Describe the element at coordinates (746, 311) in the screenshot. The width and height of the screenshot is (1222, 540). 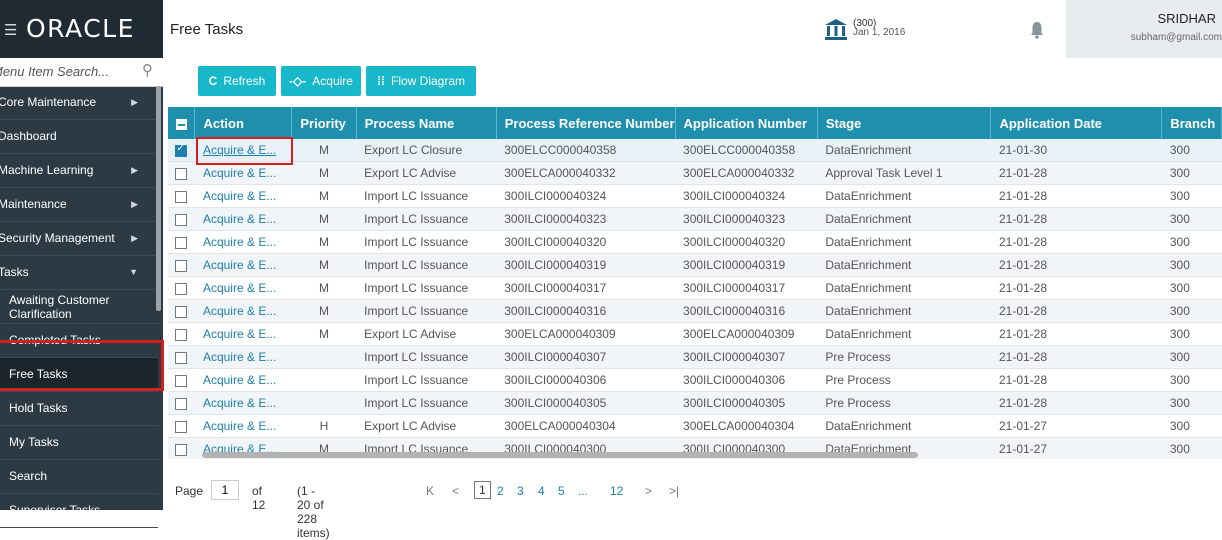
I see `application-number-cell: 300ILCI000040316` at that location.